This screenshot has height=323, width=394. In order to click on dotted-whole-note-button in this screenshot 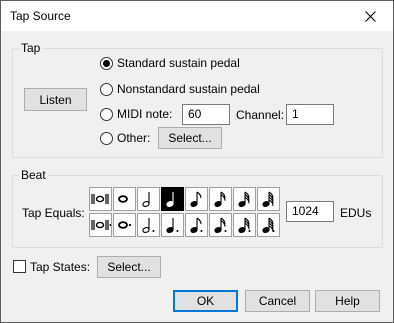, I will do `click(124, 225)`.